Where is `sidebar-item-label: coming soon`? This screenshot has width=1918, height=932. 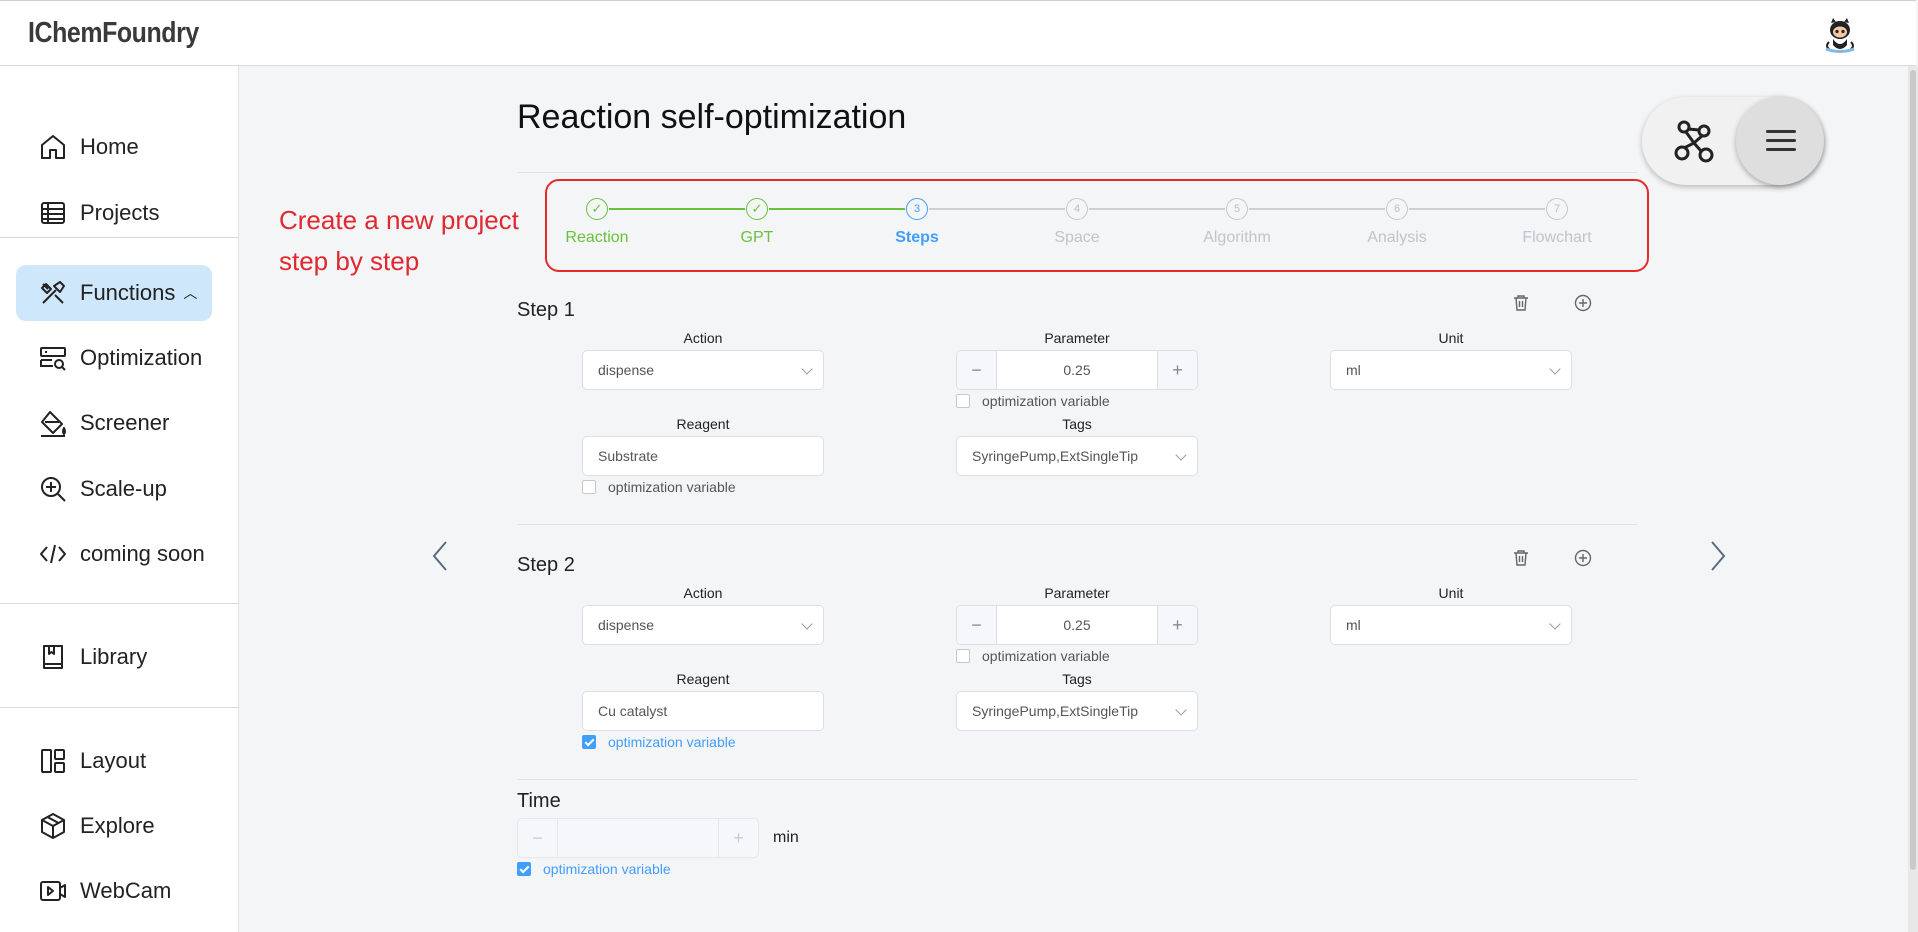 sidebar-item-label: coming soon is located at coordinates (142, 553).